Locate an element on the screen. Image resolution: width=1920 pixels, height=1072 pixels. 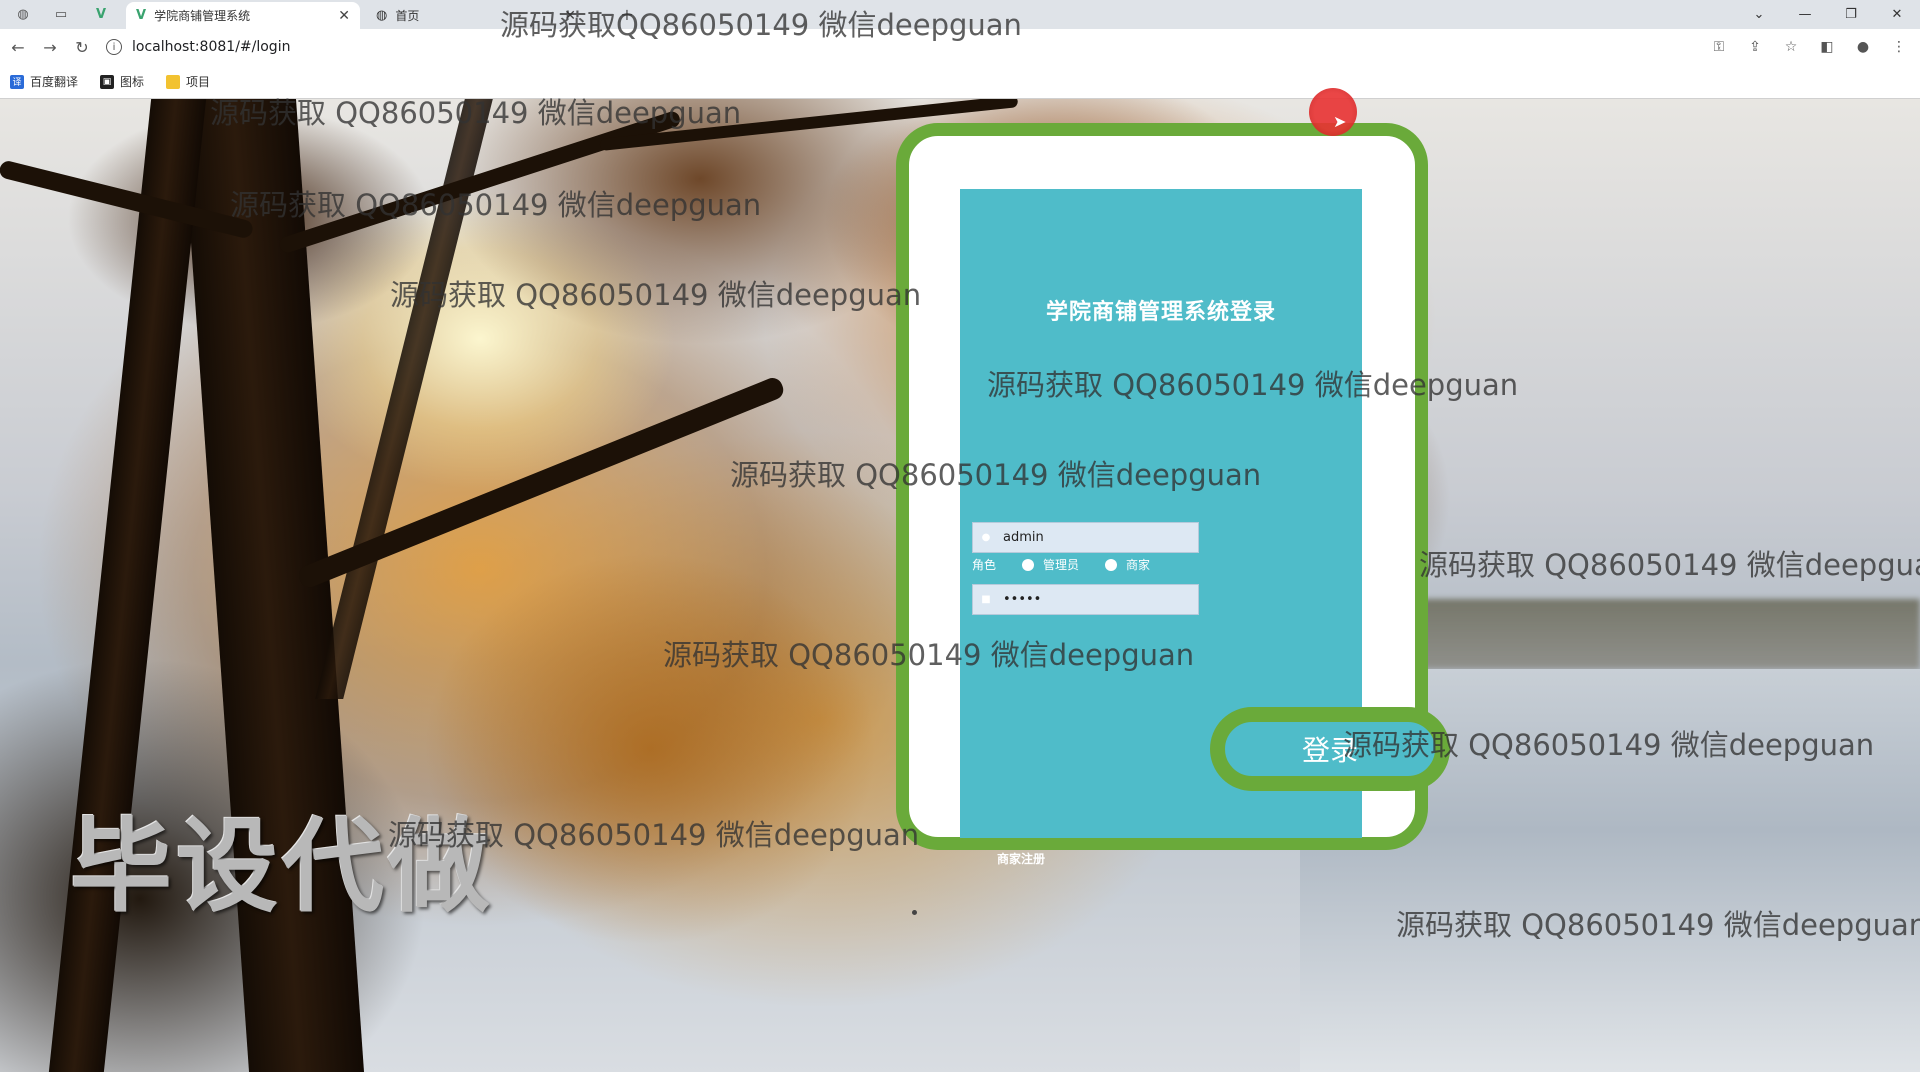
role-option-merchant: 商家 is located at coordinates (1127, 564).